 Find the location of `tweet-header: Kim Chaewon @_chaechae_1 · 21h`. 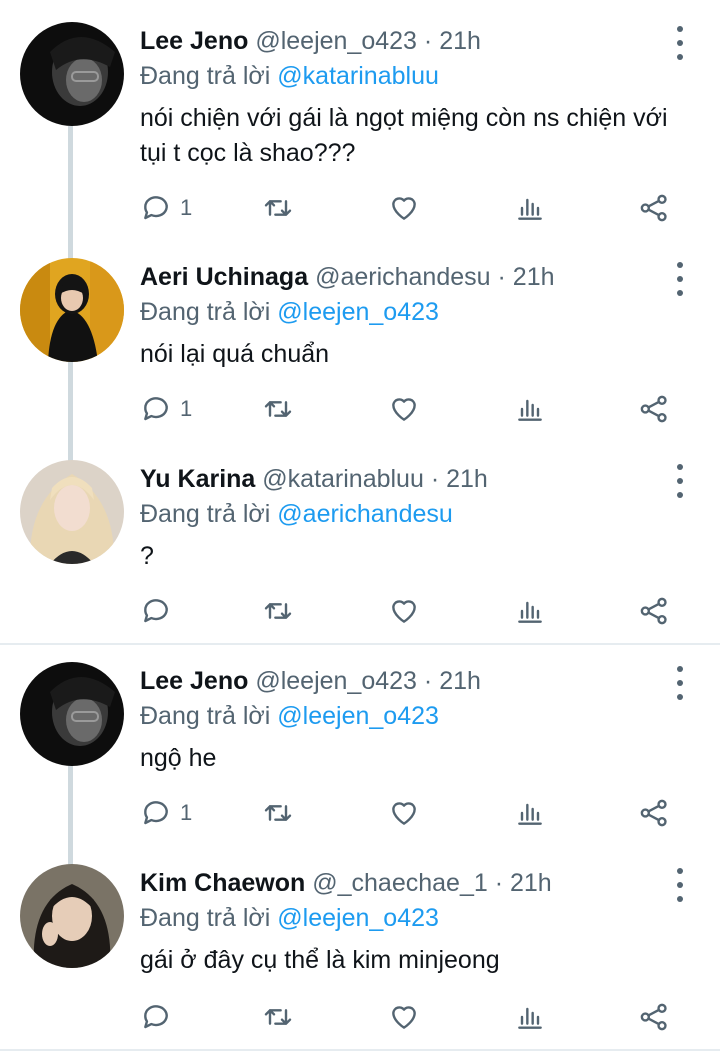

tweet-header: Kim Chaewon @_chaechae_1 · 21h is located at coordinates (415, 883).